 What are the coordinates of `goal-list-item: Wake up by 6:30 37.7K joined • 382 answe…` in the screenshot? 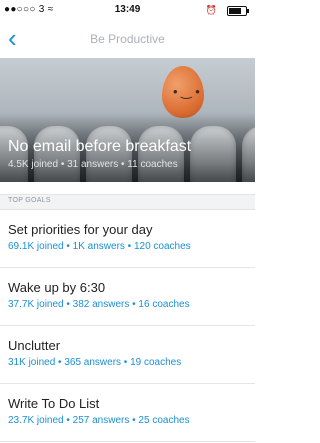 It's located at (127, 297).